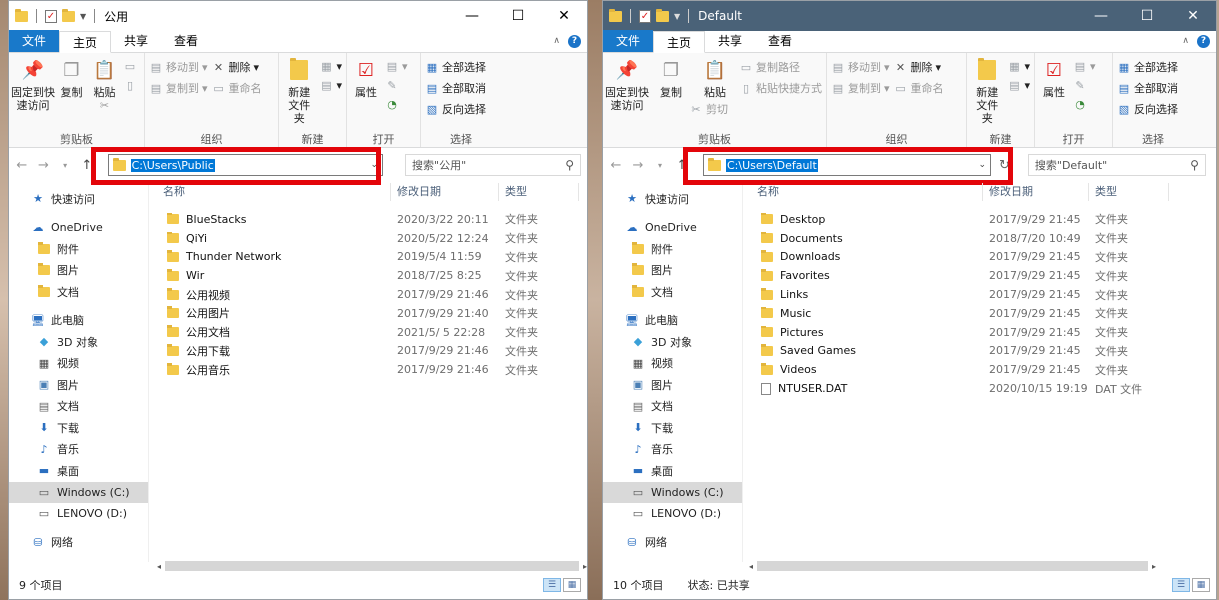 The image size is (1219, 600). I want to click on table-row: Downloads 2017/9/29 21:45 文件夹, so click(983, 257).